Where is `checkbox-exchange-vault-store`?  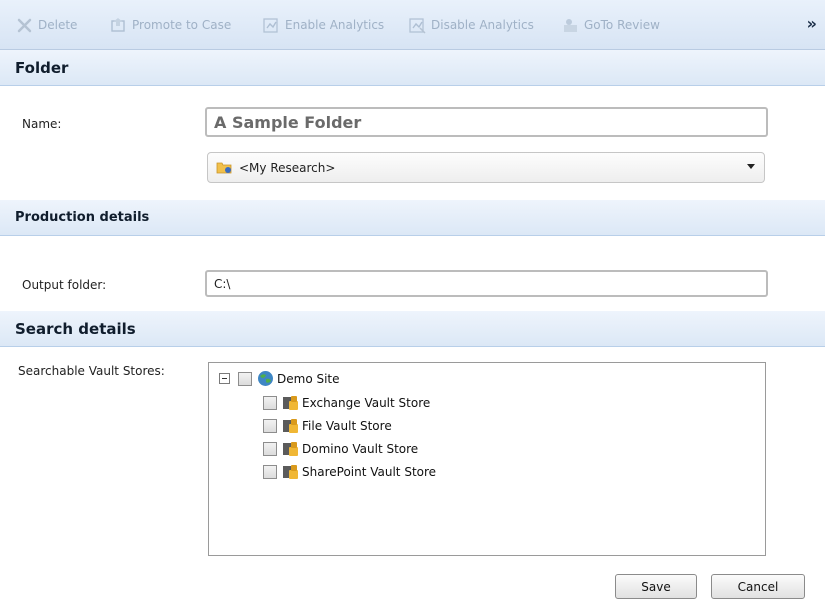 checkbox-exchange-vault-store is located at coordinates (270, 402).